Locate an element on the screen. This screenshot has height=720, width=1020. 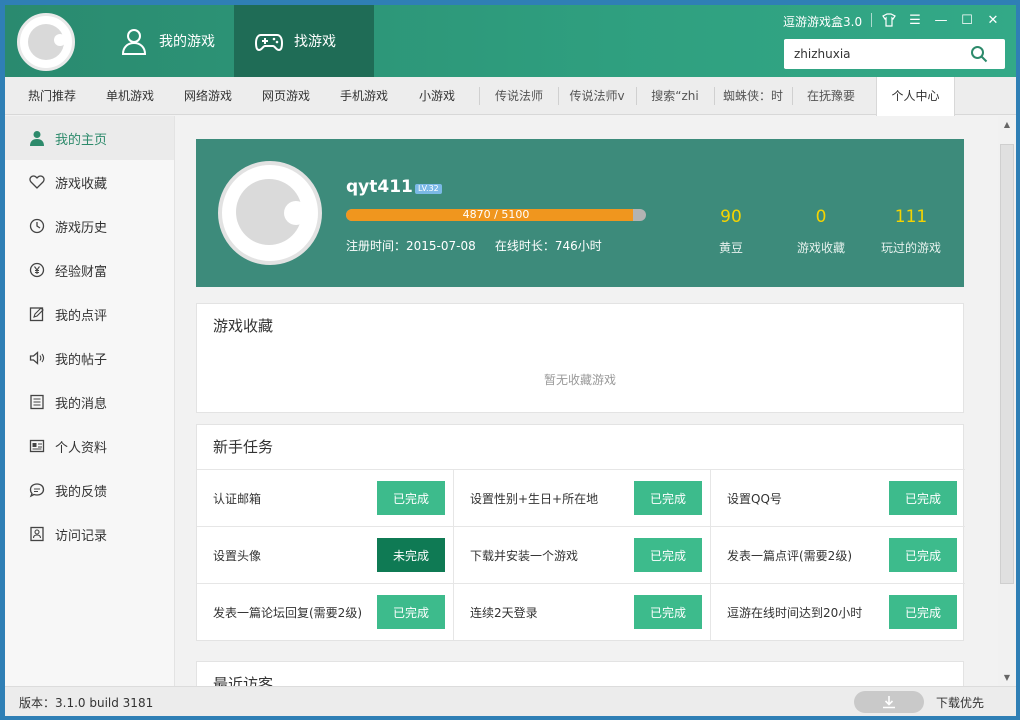
task-label: 发表一篇点评(需要2级) is located at coordinates (789, 555).